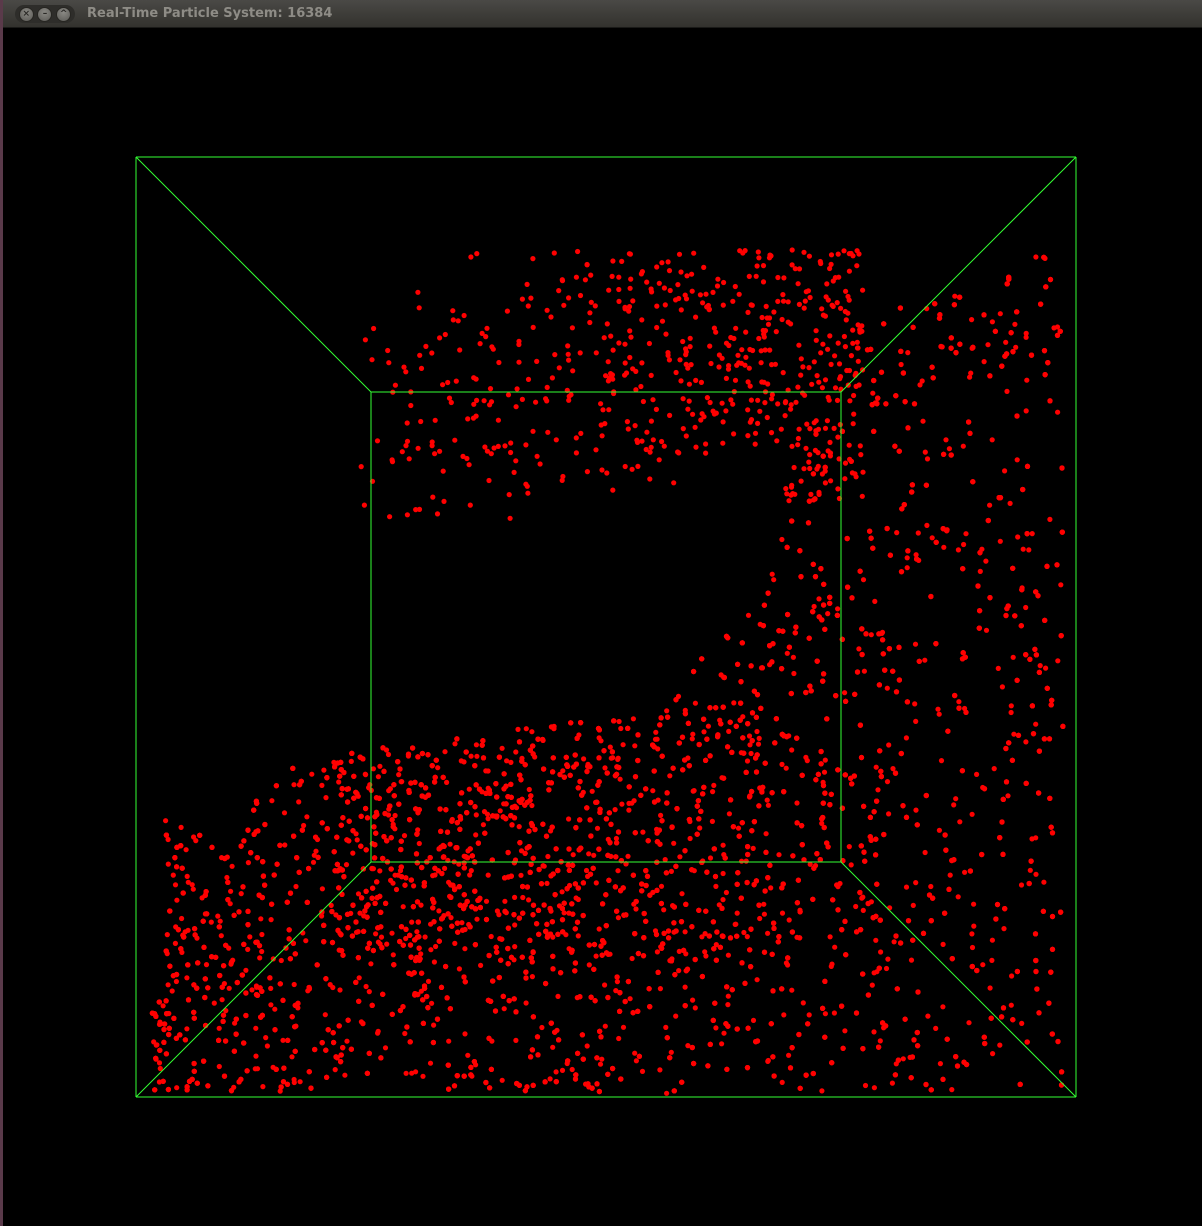  Describe the element at coordinates (602, 14) in the screenshot. I see `title-bar: × – ^ Real-Time Particle System: 16384` at that location.